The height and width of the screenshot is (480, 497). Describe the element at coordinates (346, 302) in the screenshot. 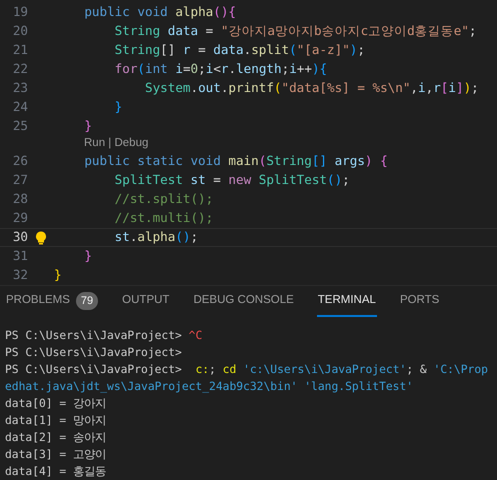

I see `panel-tab: TERMINAL` at that location.